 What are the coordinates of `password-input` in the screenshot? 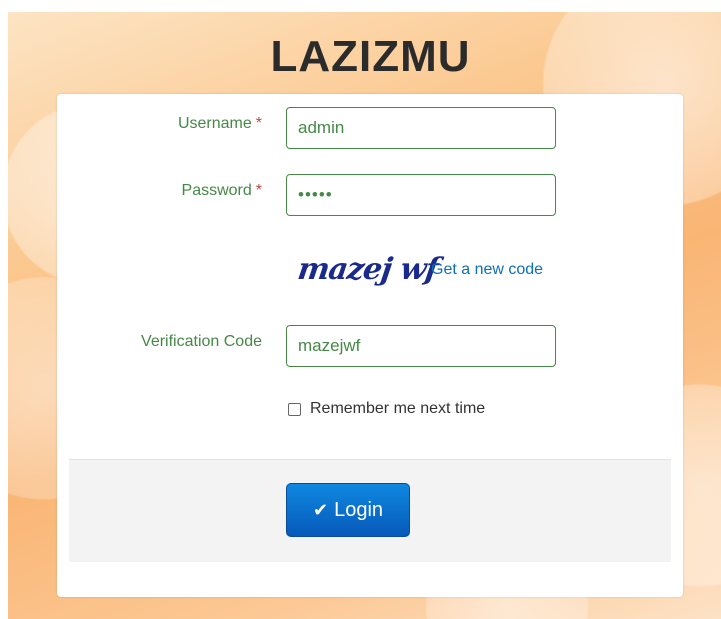 It's located at (421, 195).